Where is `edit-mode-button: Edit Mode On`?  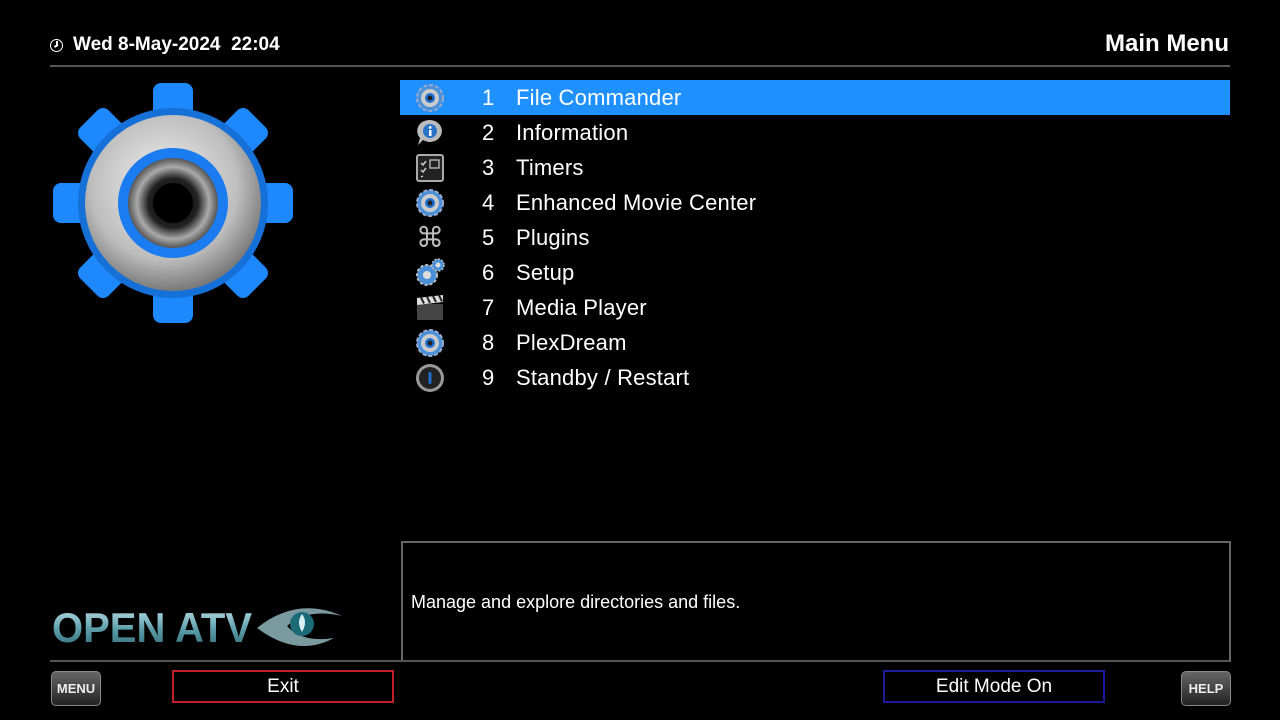
edit-mode-button: Edit Mode On is located at coordinates (994, 686).